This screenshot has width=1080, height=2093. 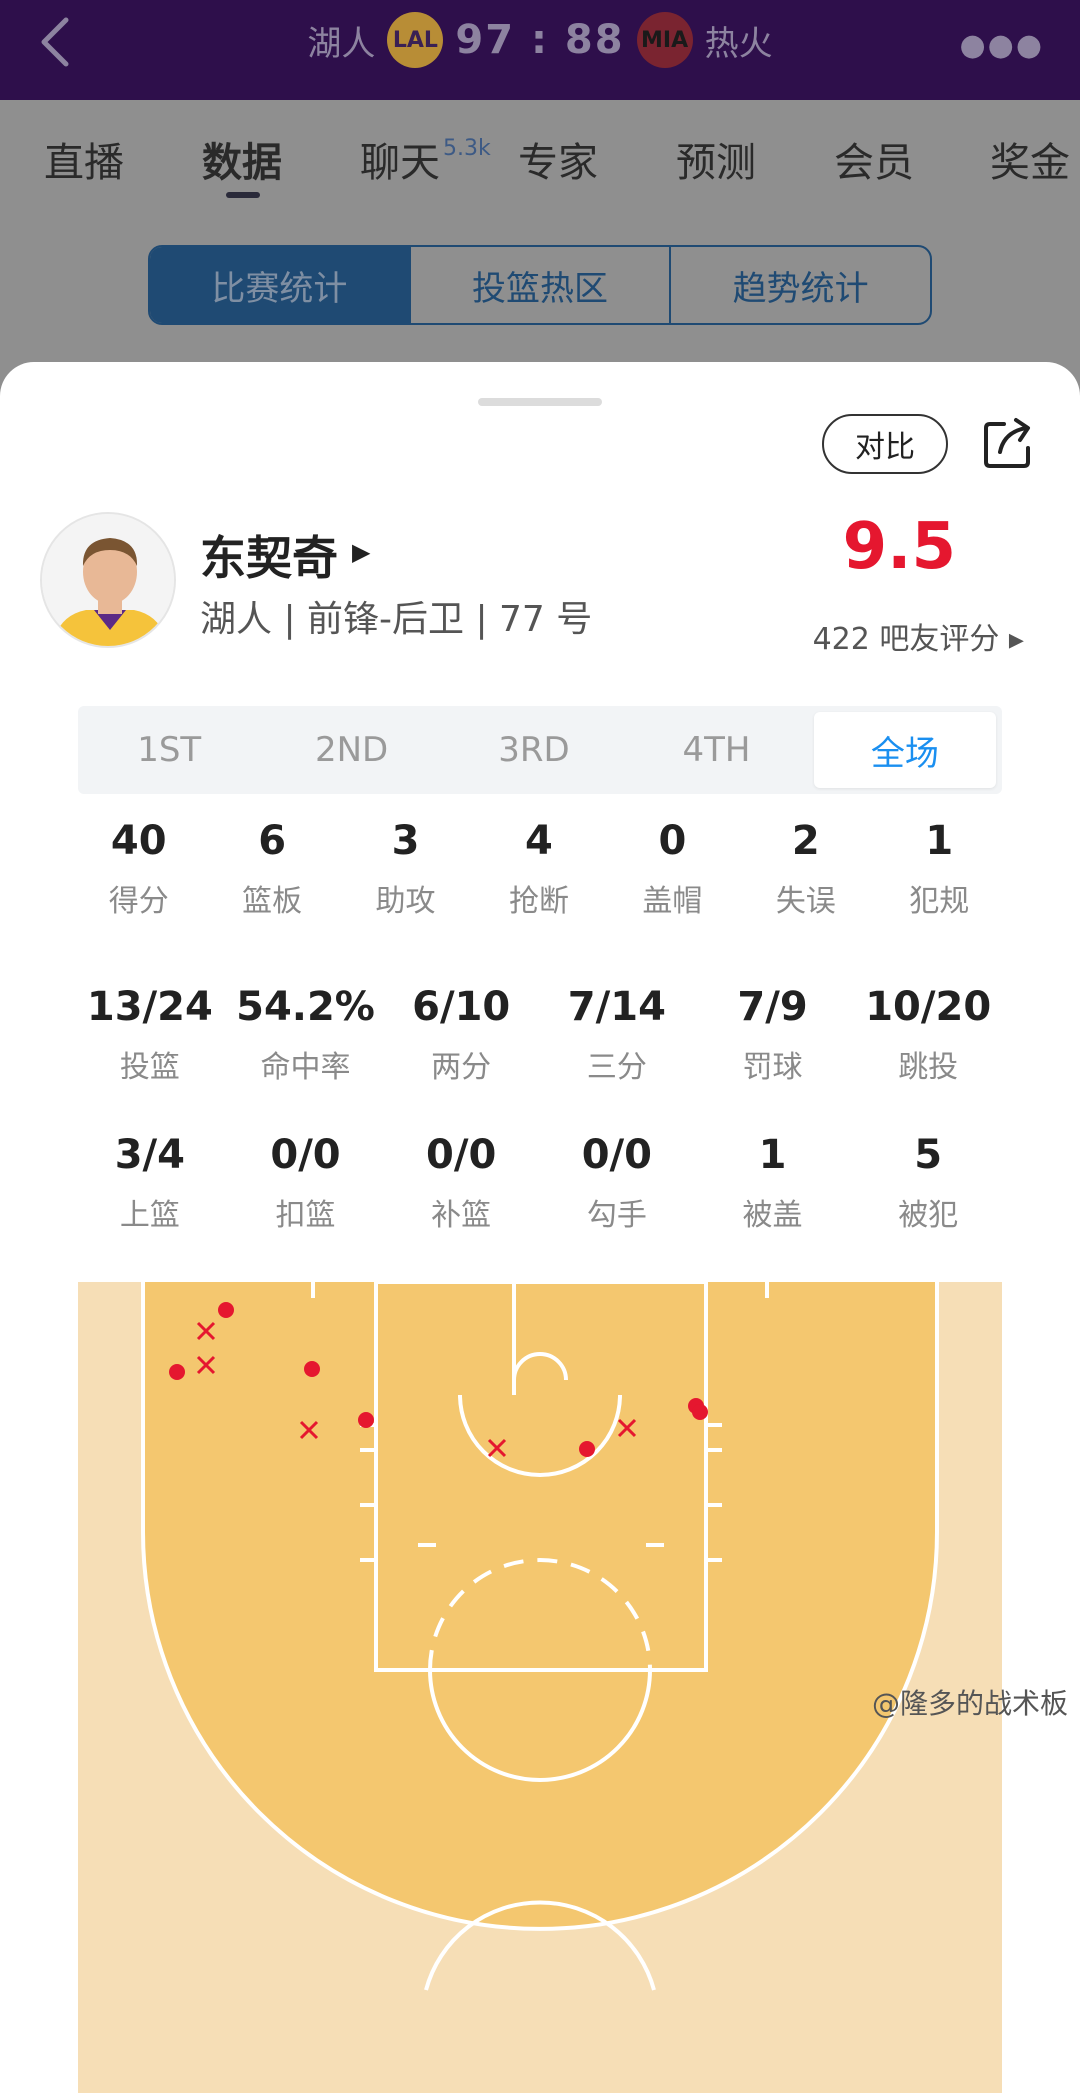 What do you see at coordinates (461, 1035) in the screenshot?
I see `stat-2pt: 6/10 两分` at bounding box center [461, 1035].